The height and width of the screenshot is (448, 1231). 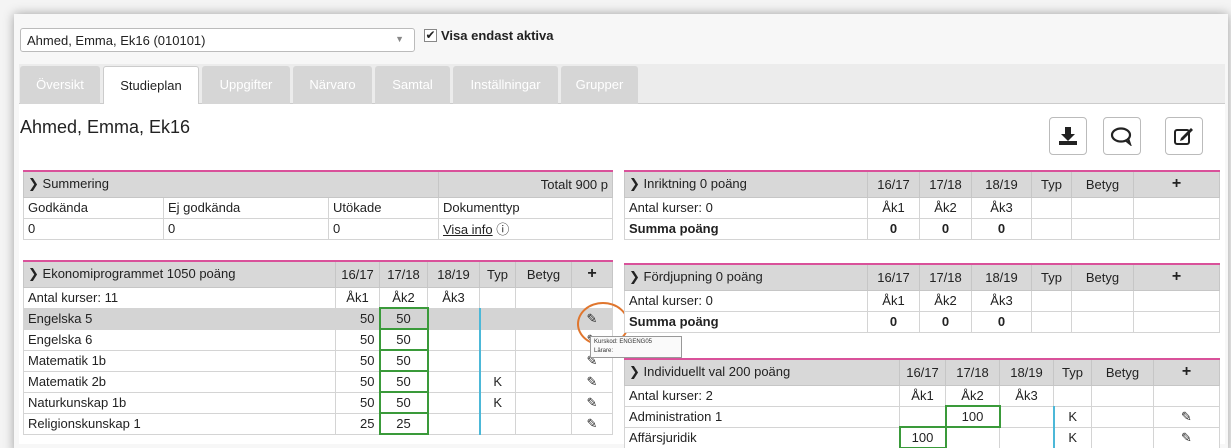 What do you see at coordinates (762, 372) in the screenshot?
I see `individuellt-title-cell: ❯ Individuellt val 200 poäng` at bounding box center [762, 372].